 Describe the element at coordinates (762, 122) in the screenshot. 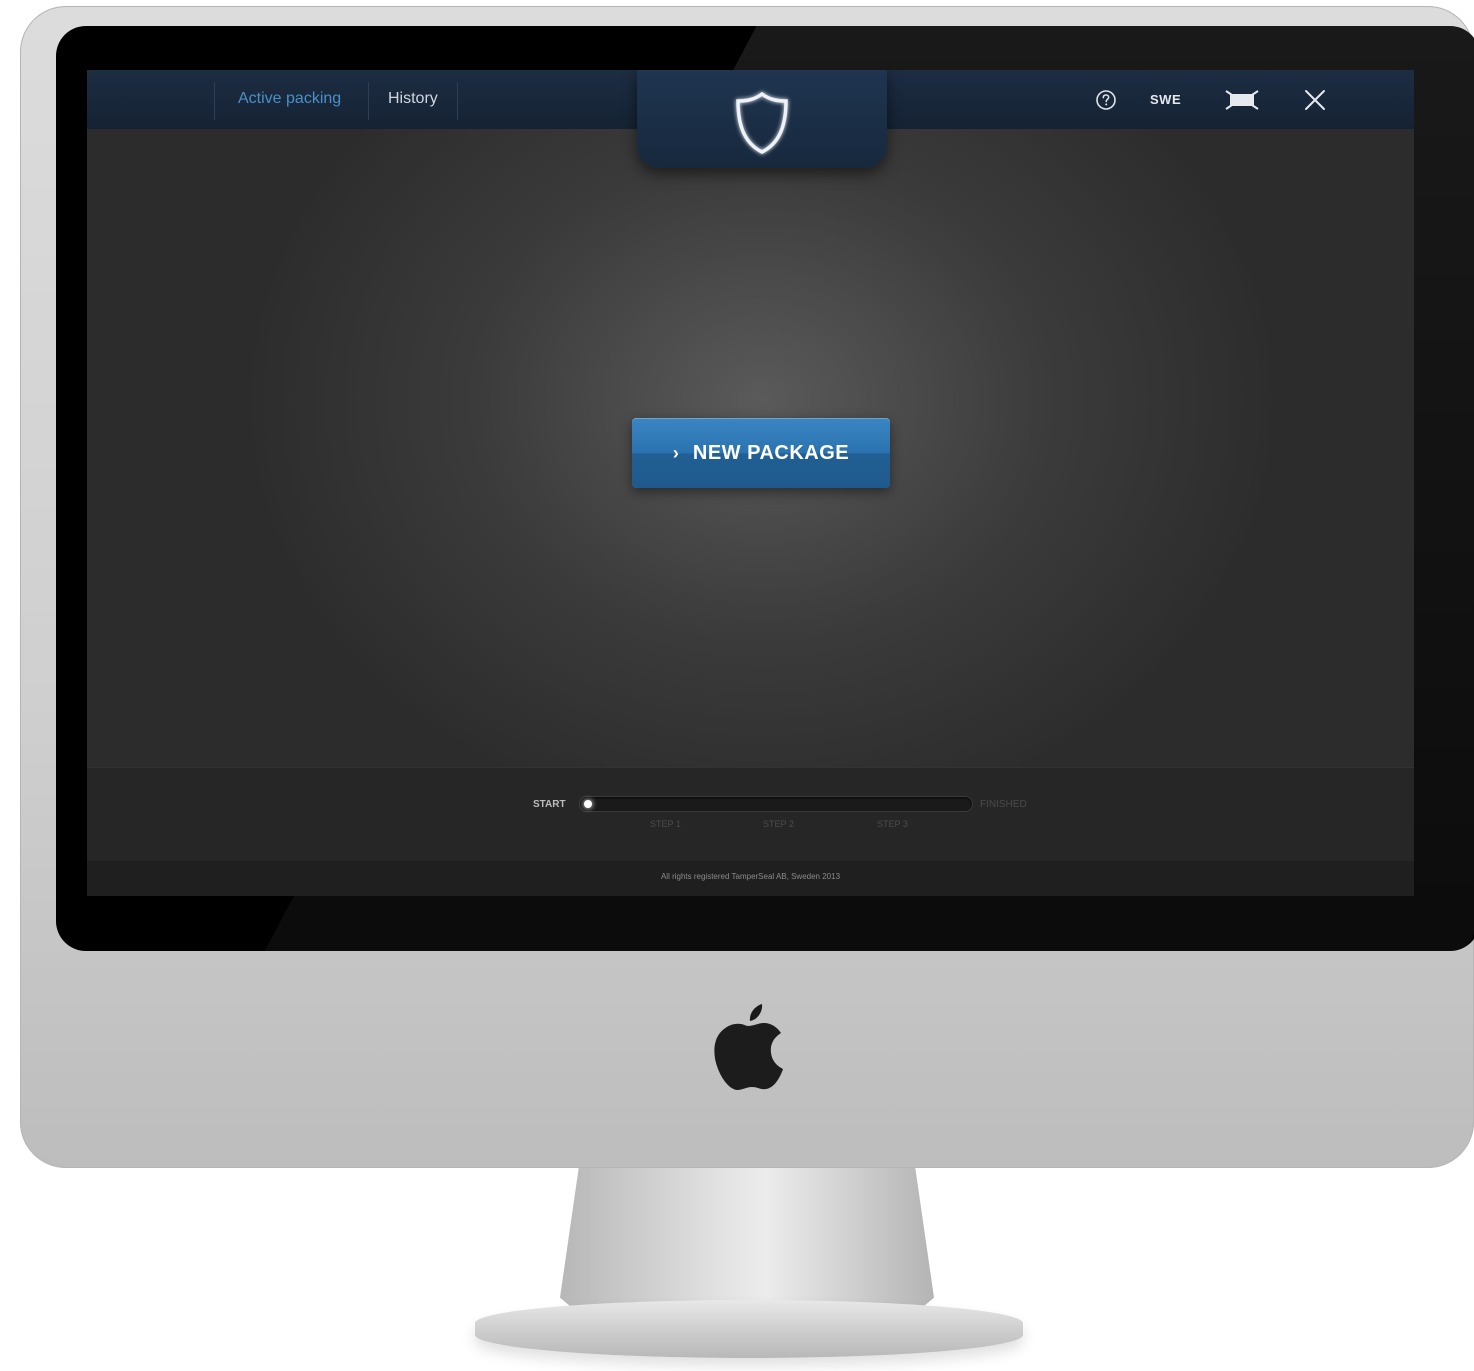

I see `shield-icon` at that location.